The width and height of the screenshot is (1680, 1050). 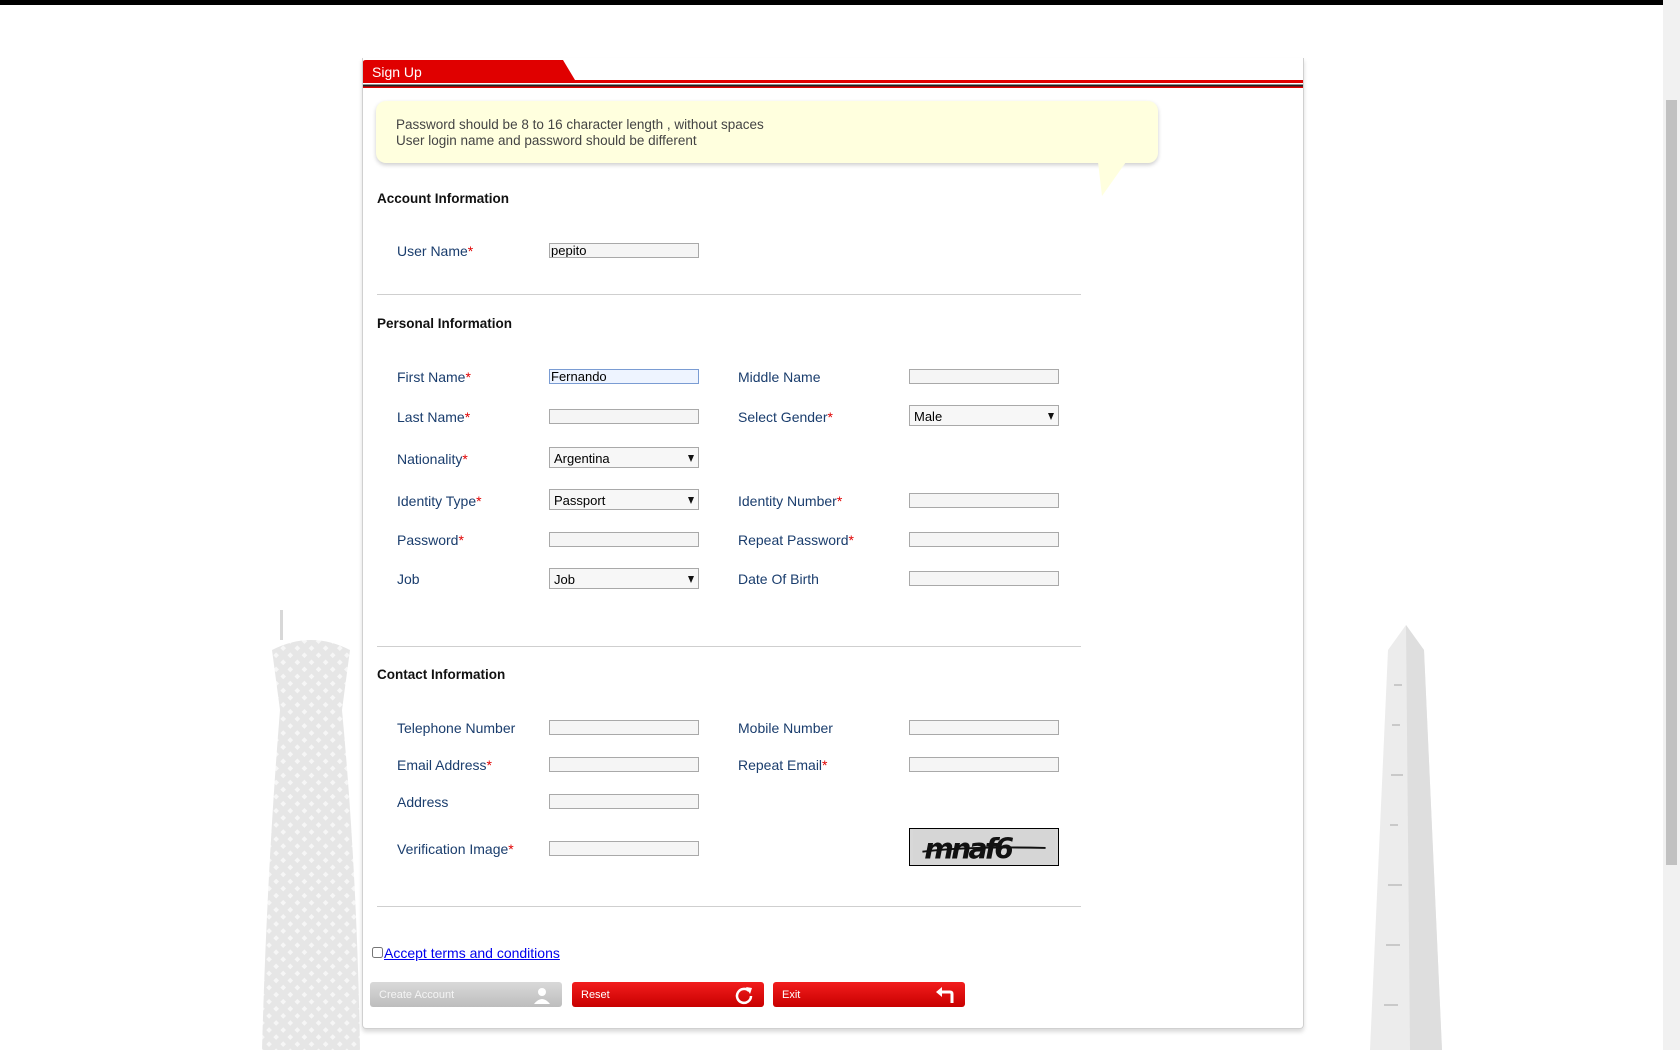 What do you see at coordinates (542, 996) in the screenshot?
I see `user-icon` at bounding box center [542, 996].